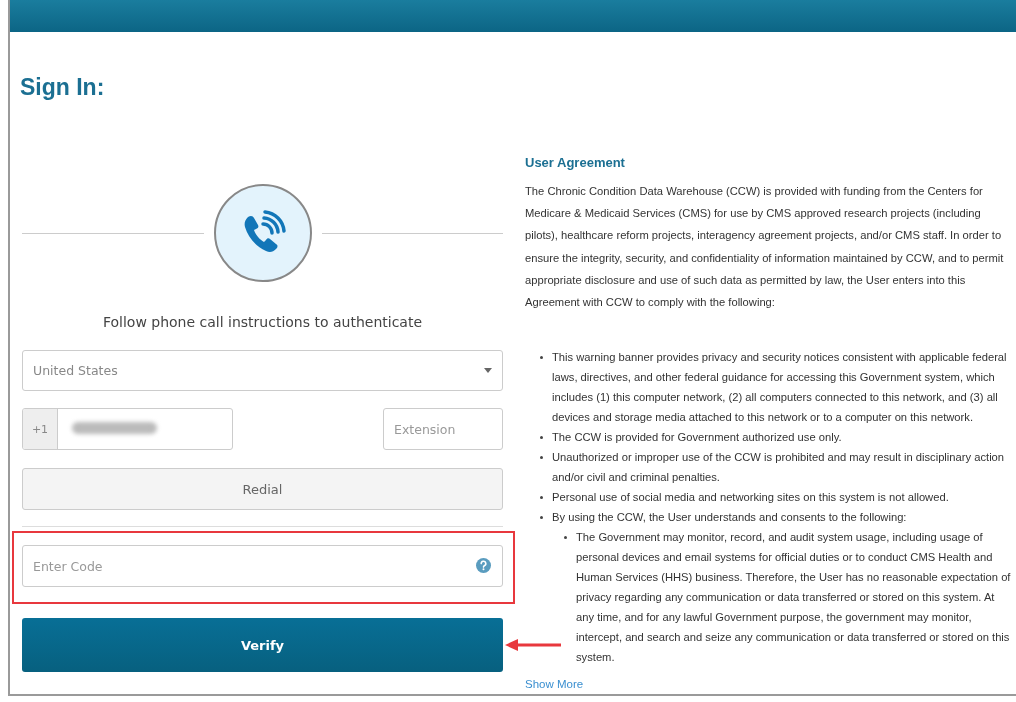 This screenshot has height=702, width=1016. Describe the element at coordinates (751, 498) in the screenshot. I see `agreement-item: Personal use of social media and networking sites on this system is not allowed.` at that location.